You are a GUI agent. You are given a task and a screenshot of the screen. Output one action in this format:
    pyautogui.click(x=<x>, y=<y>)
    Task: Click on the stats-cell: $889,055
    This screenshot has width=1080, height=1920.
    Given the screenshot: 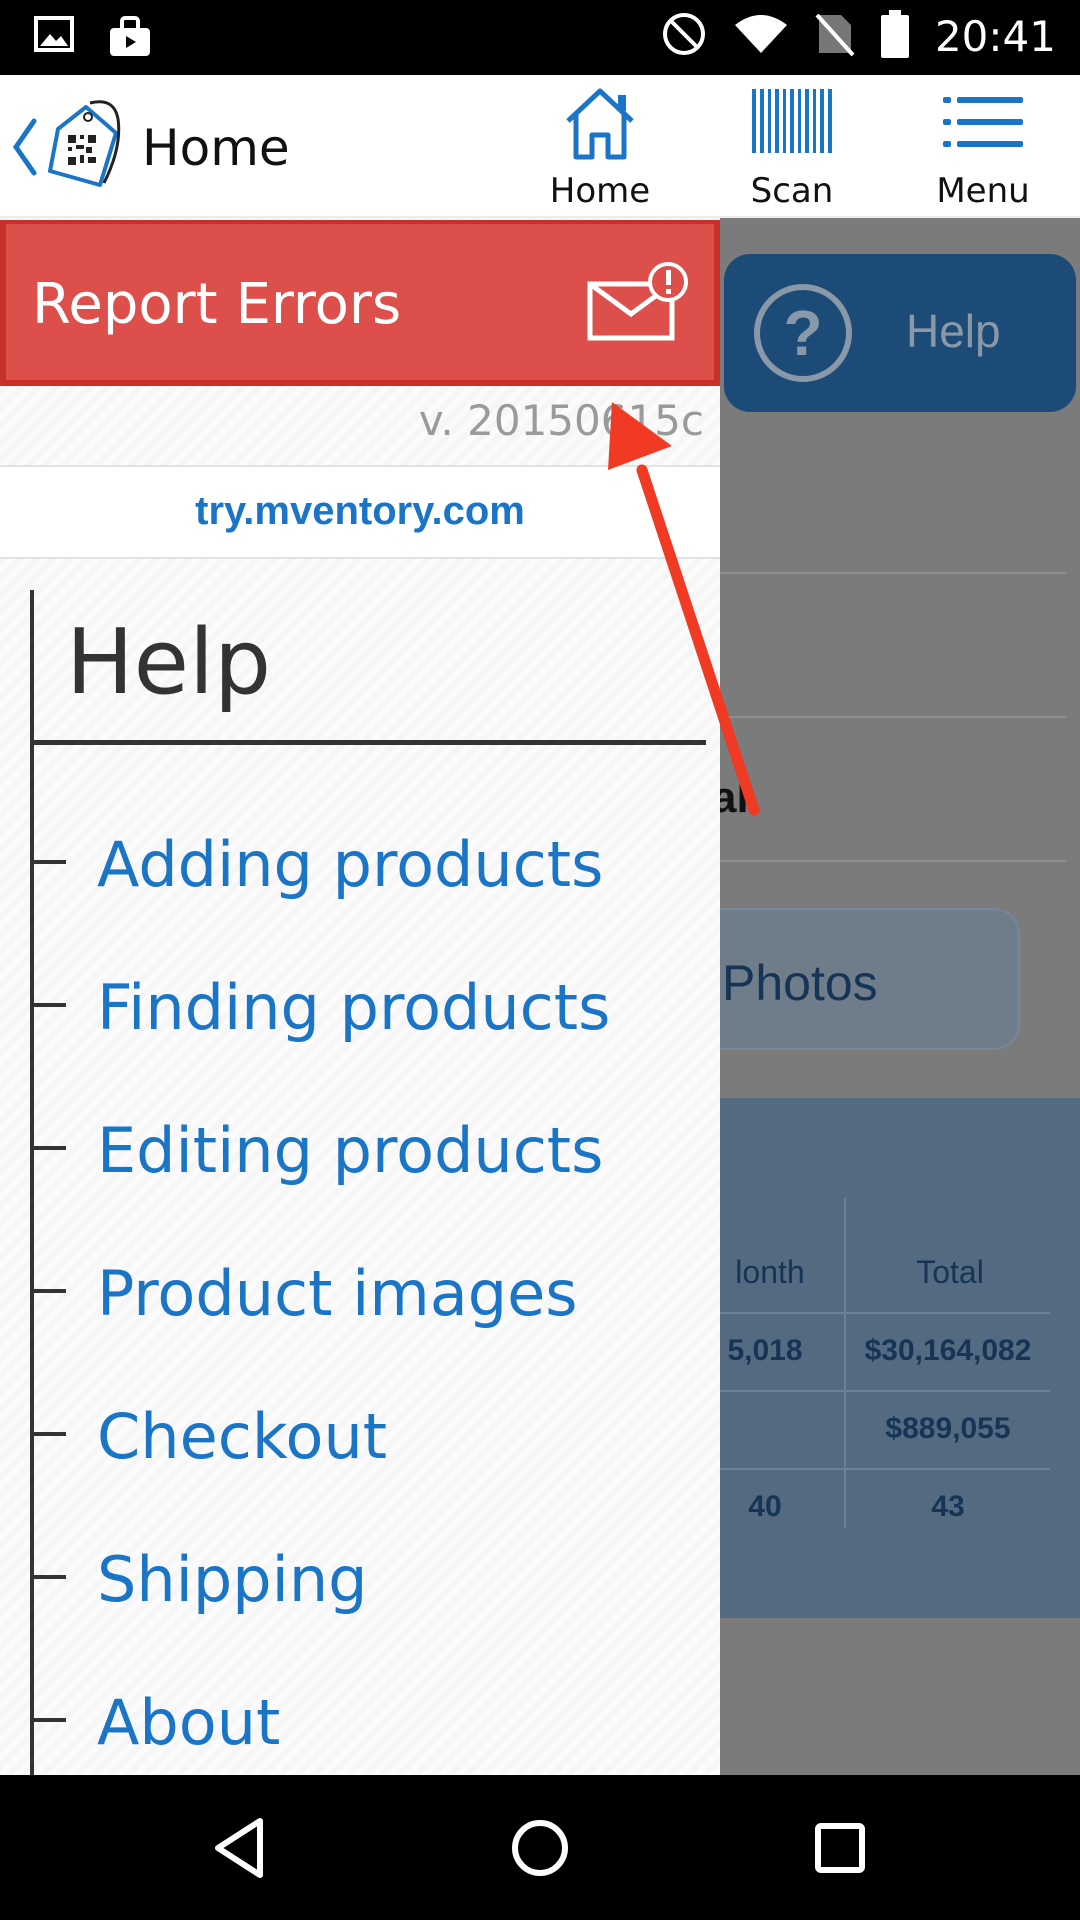 What is the action you would take?
    pyautogui.click(x=948, y=1428)
    